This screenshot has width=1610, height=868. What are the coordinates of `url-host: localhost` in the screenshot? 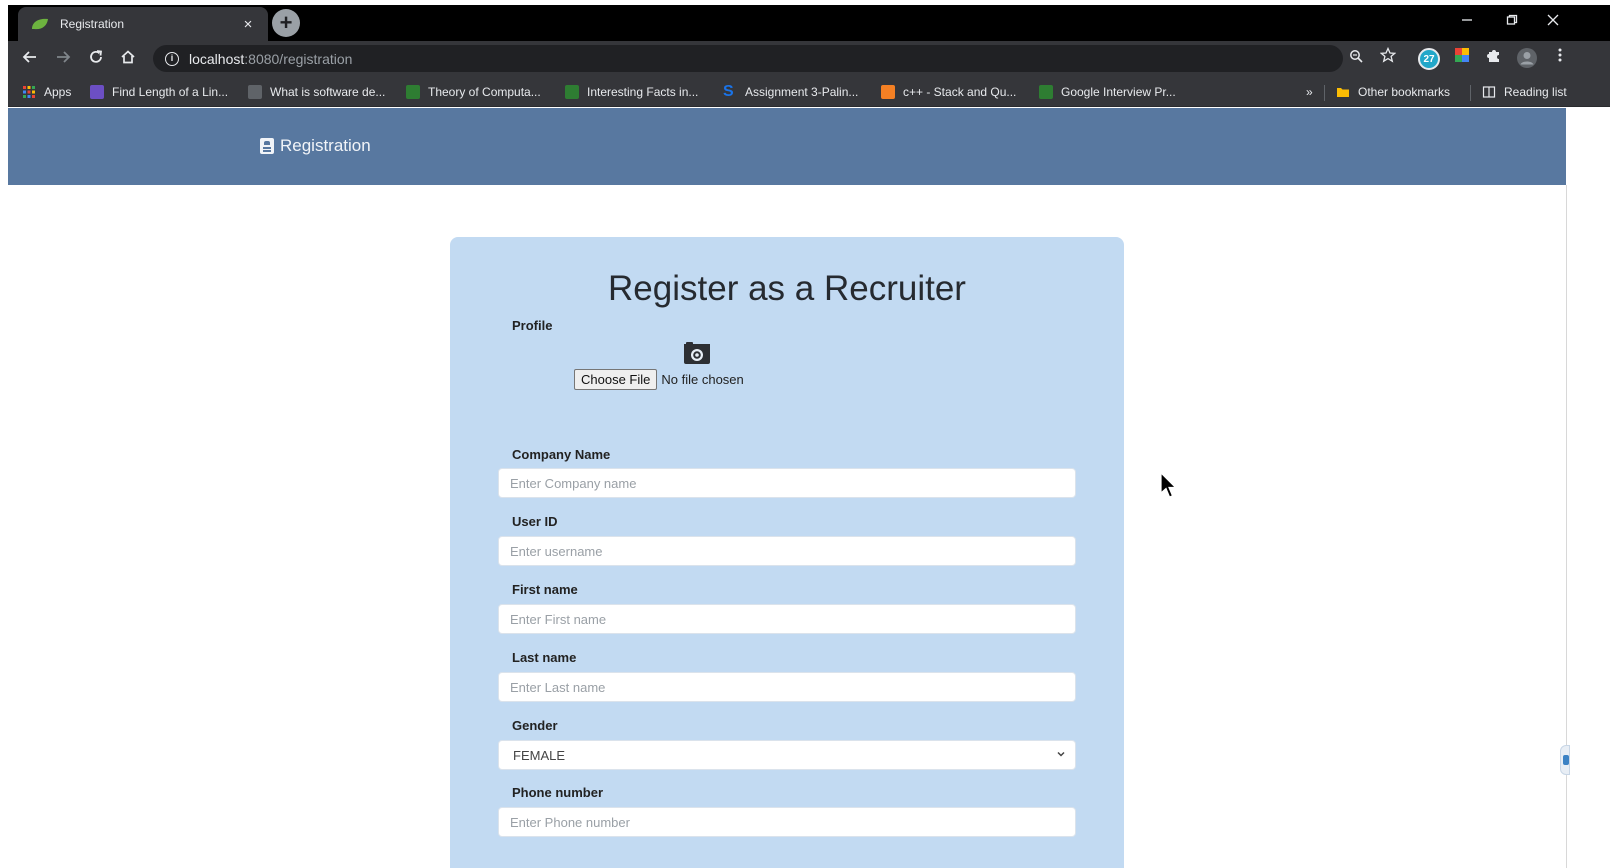 It's located at (217, 58).